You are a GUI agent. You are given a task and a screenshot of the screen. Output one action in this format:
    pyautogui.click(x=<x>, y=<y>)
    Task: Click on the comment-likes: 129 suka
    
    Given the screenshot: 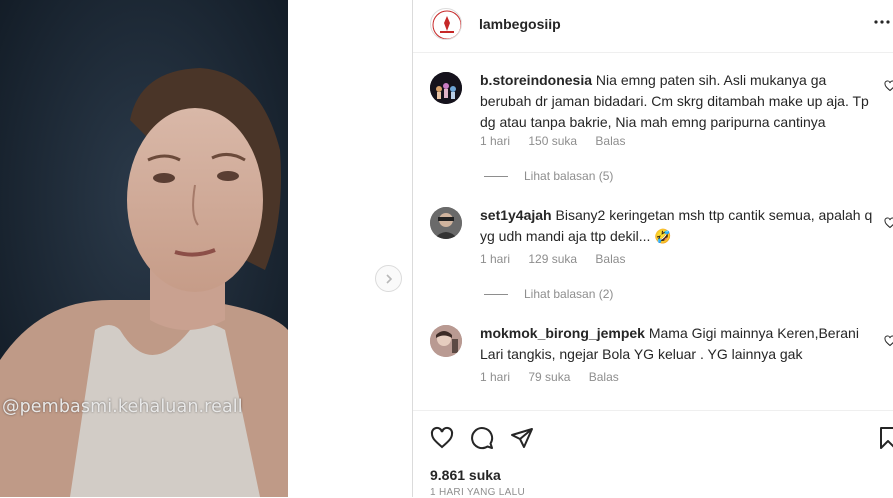 What is the action you would take?
    pyautogui.click(x=552, y=259)
    